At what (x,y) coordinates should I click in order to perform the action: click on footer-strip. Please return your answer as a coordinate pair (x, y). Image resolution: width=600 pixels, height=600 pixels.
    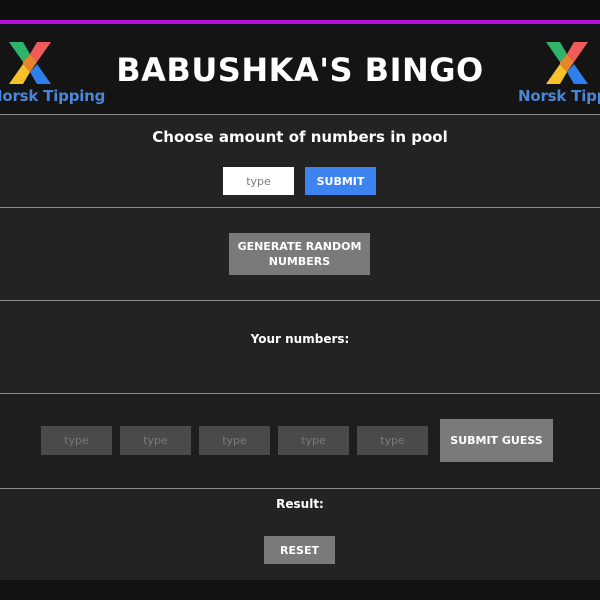
    Looking at the image, I should click on (300, 590).